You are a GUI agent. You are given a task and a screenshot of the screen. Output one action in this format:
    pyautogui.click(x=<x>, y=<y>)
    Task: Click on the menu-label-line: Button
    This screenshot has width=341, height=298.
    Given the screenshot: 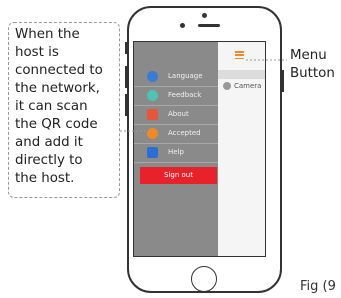 What is the action you would take?
    pyautogui.click(x=312, y=73)
    